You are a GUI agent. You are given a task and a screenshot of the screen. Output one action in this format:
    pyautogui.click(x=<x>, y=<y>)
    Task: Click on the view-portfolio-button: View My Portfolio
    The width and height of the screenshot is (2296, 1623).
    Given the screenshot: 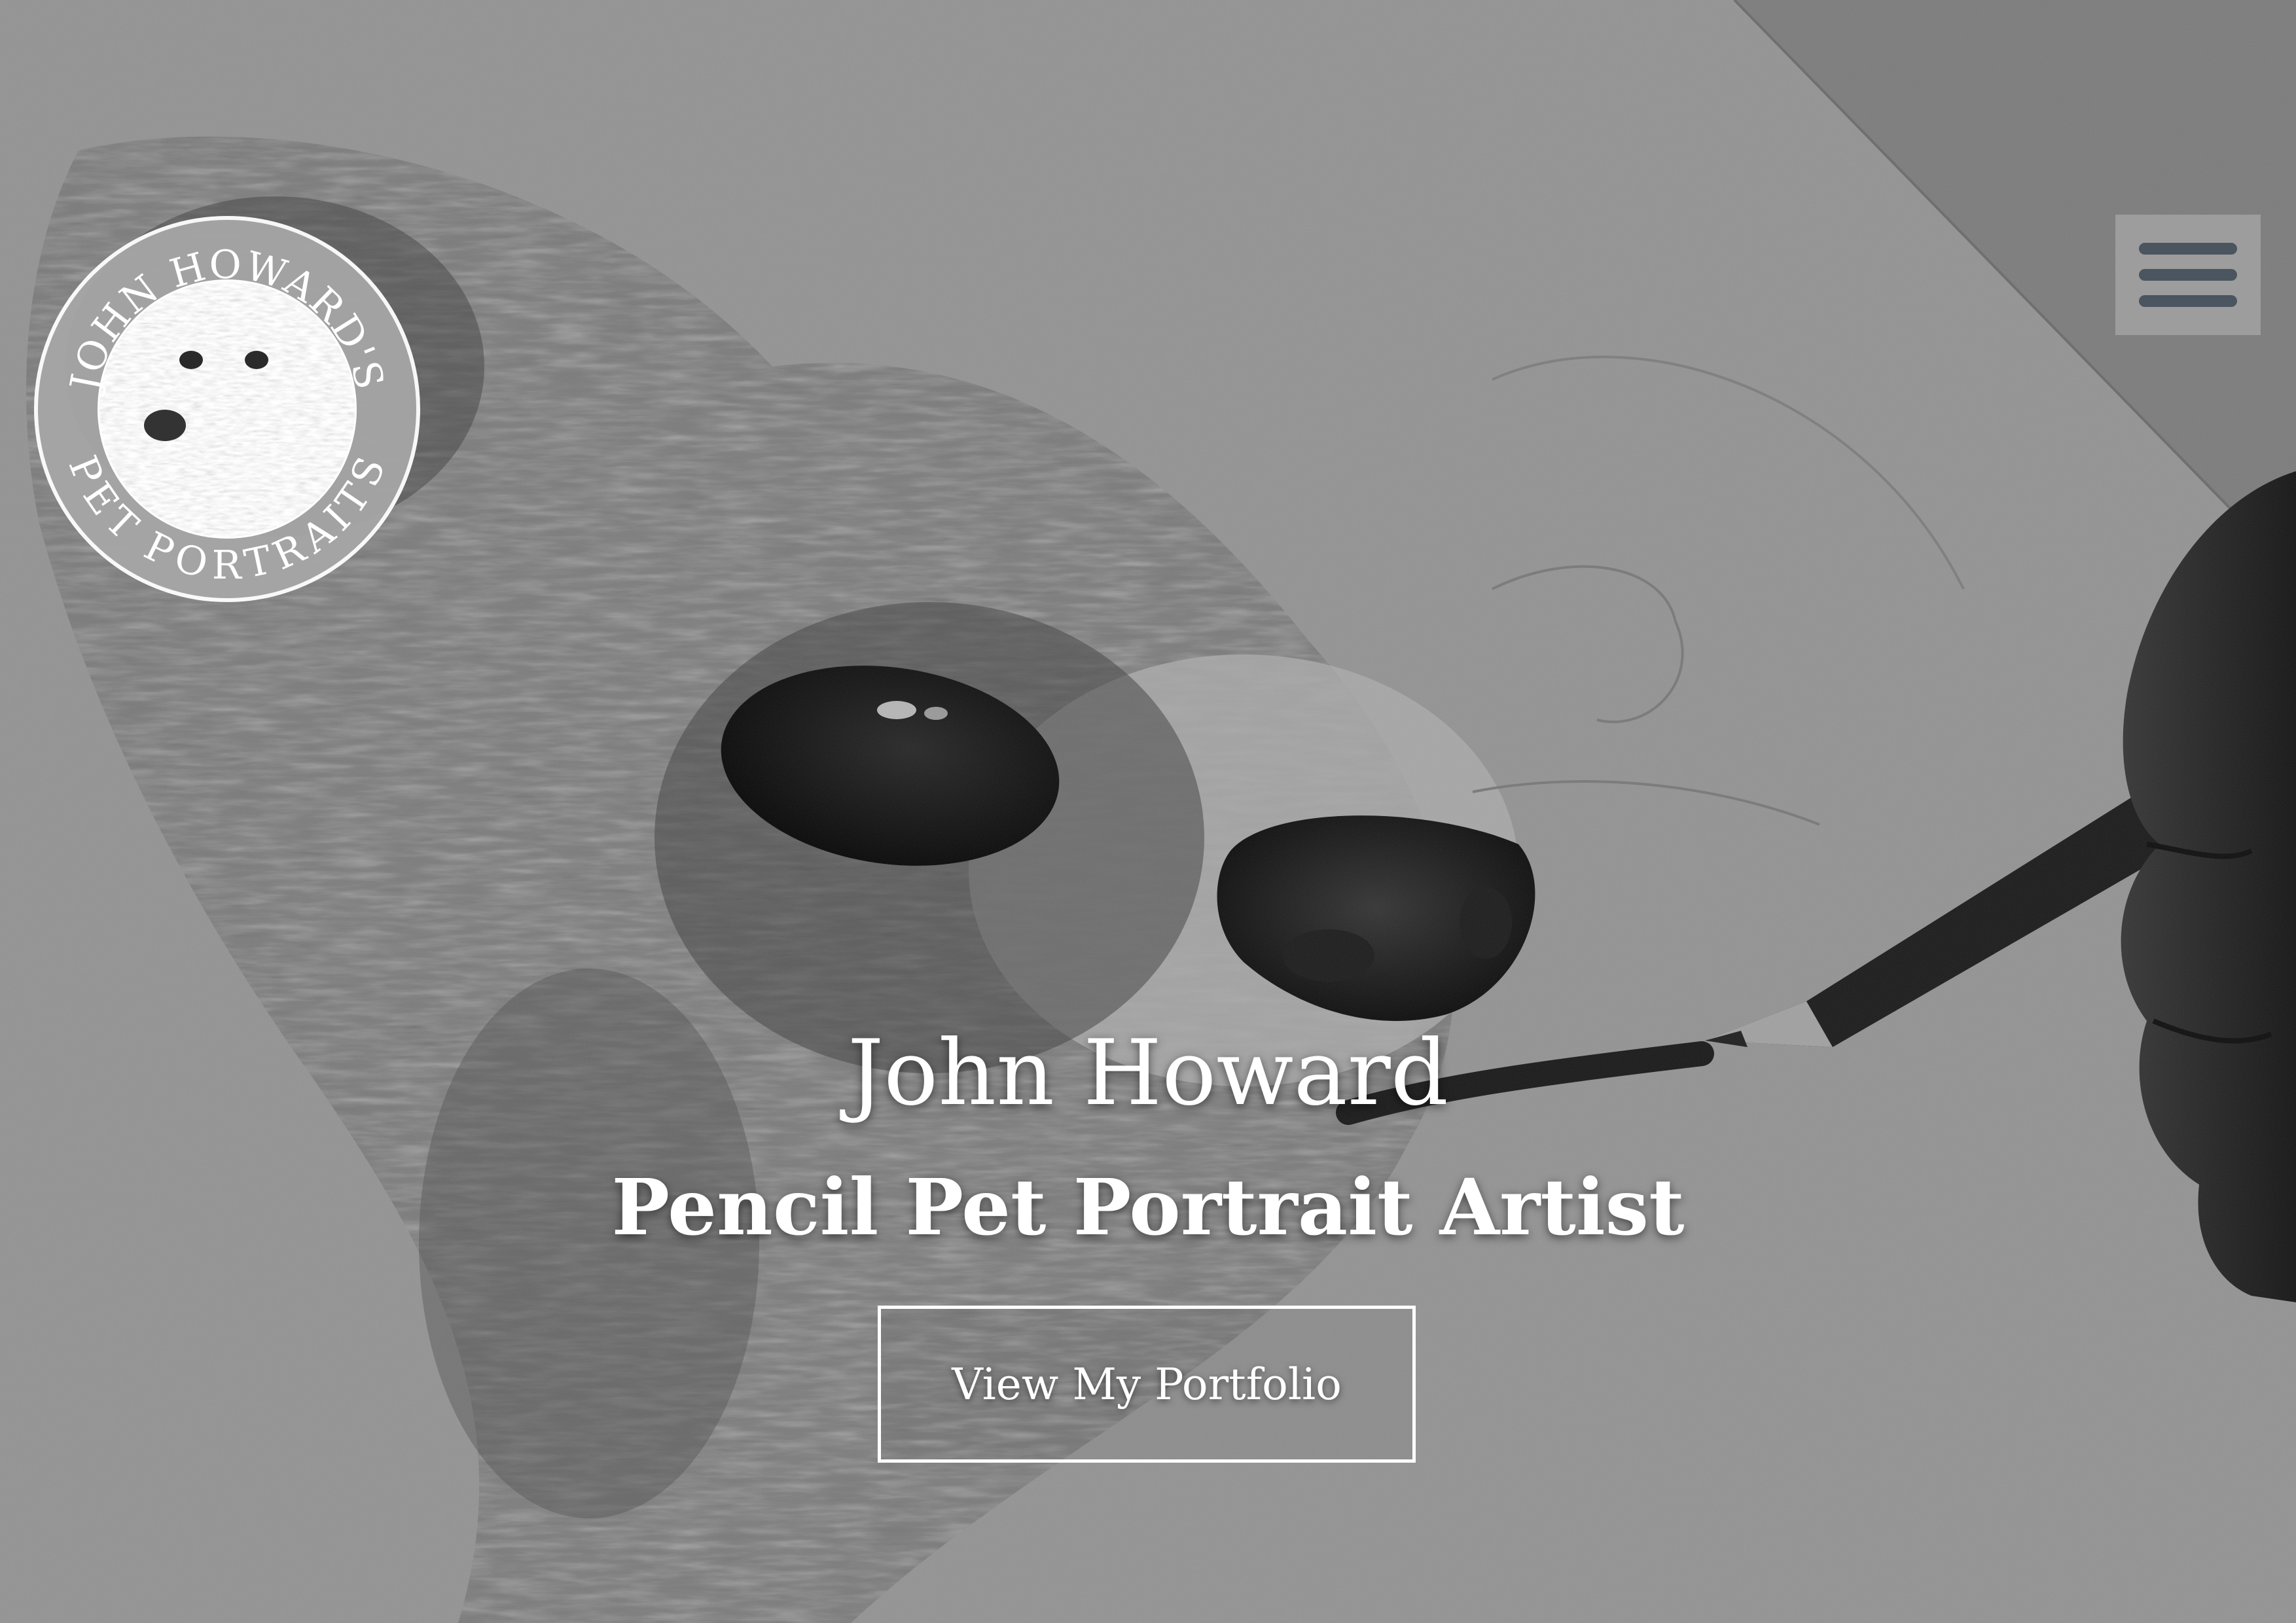 What is the action you would take?
    pyautogui.click(x=1147, y=1384)
    